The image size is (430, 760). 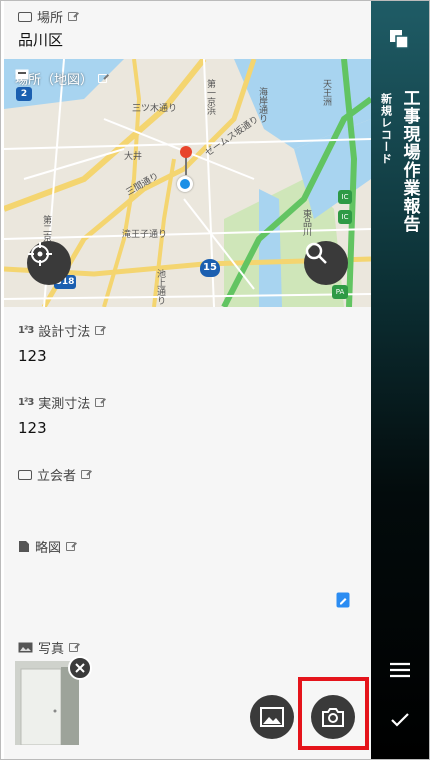 What do you see at coordinates (24, 546) in the screenshot?
I see `sketch-icon` at bounding box center [24, 546].